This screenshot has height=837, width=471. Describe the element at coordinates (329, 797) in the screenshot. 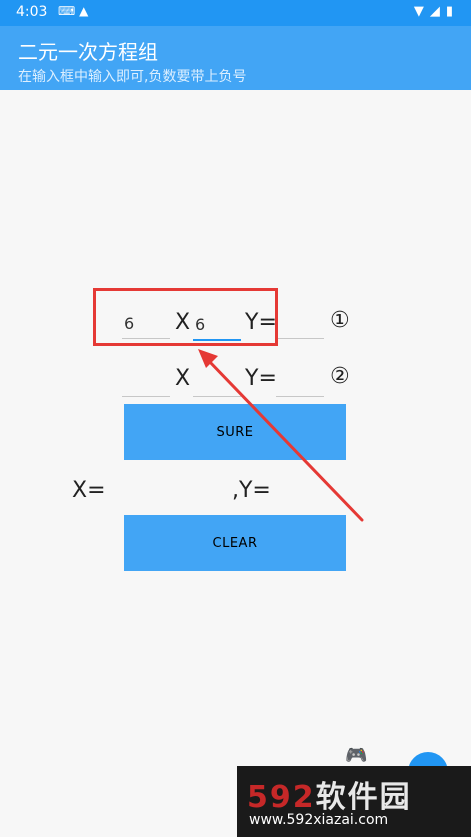

I see `watermark-logo: 592软件园` at that location.